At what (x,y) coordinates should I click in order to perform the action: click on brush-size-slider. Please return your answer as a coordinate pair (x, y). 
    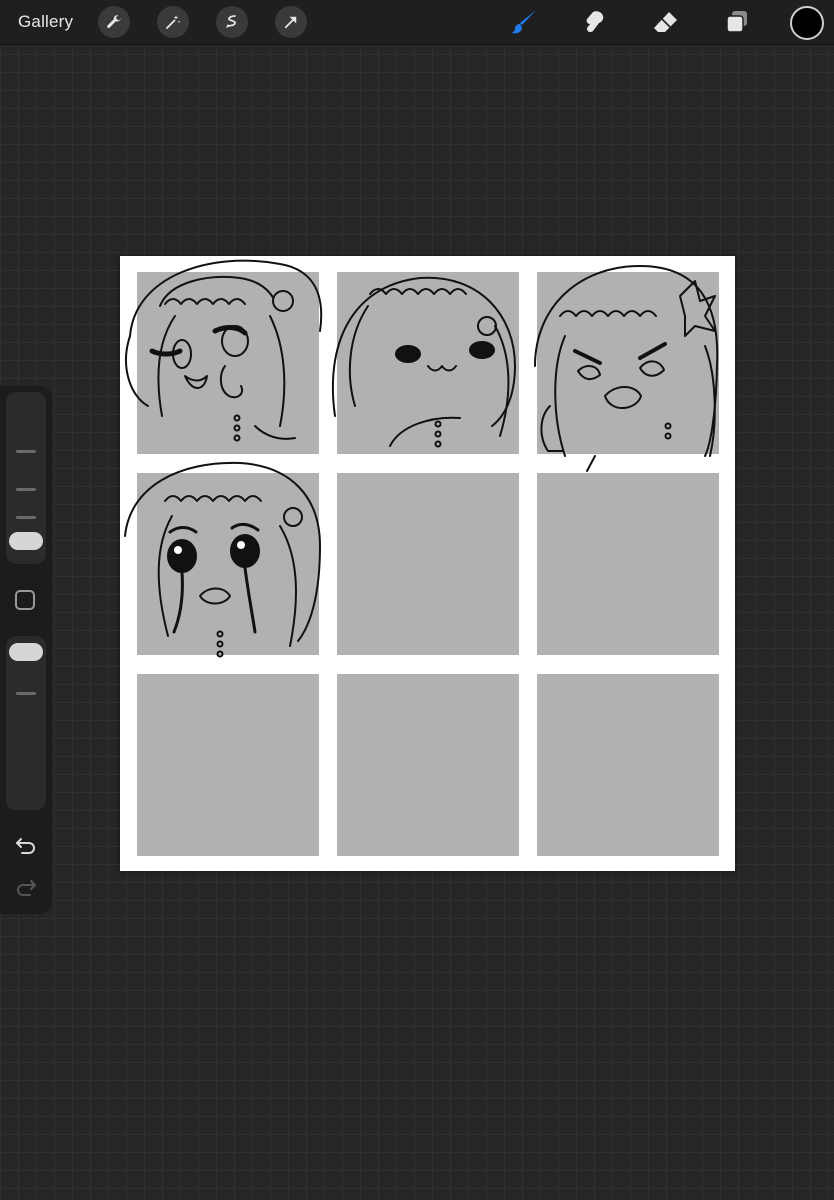
    Looking at the image, I should click on (26, 478).